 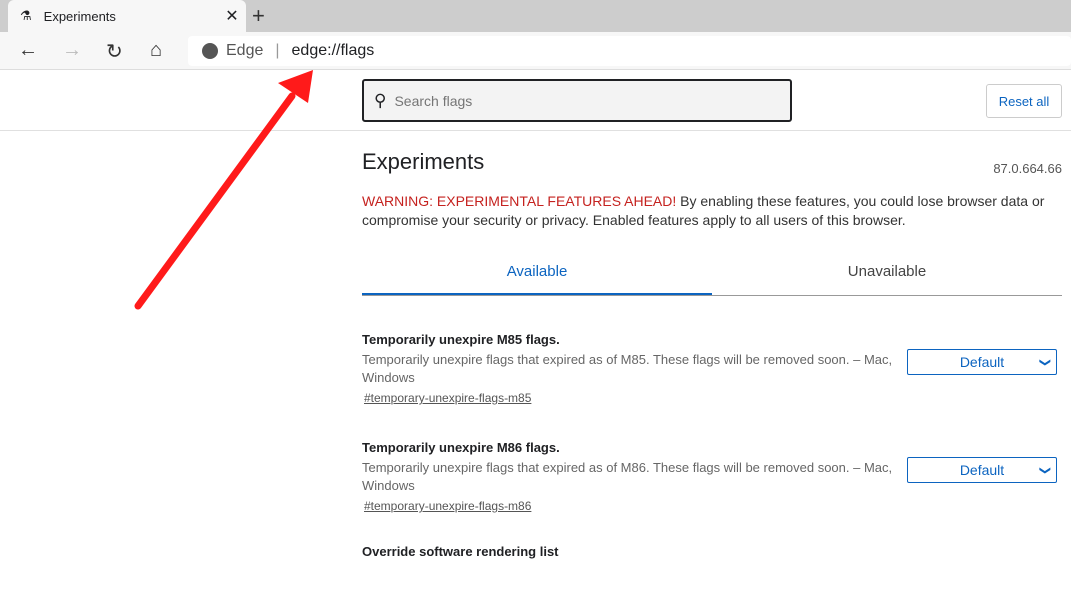 I want to click on tabs: Available Unavailable, so click(x=712, y=275).